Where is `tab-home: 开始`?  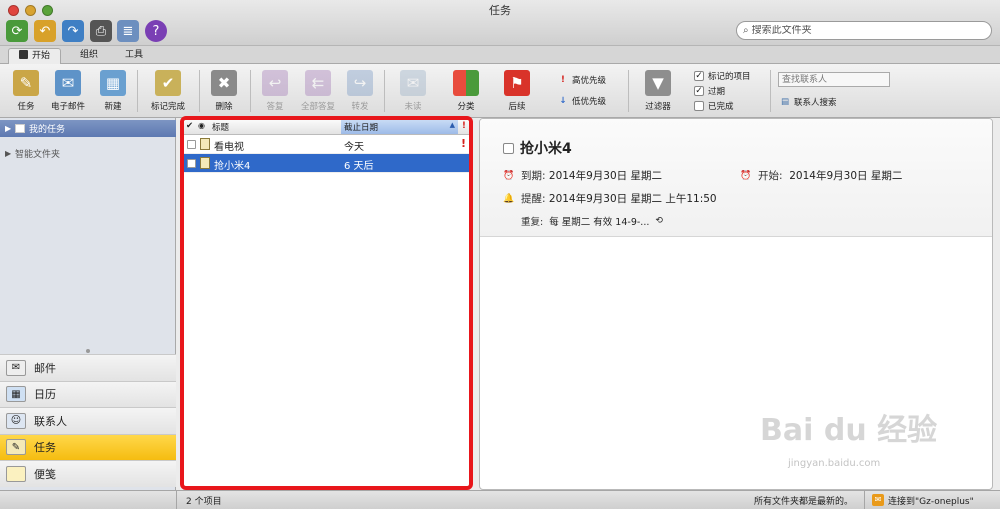 tab-home: 开始 is located at coordinates (35, 56).